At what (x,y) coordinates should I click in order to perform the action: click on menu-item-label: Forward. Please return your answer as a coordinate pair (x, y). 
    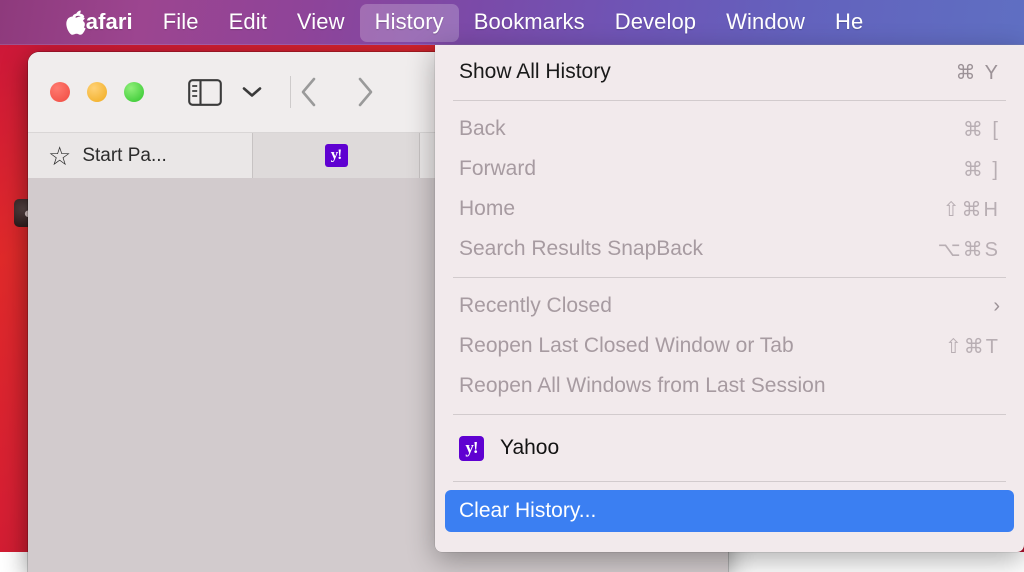
    Looking at the image, I should click on (711, 169).